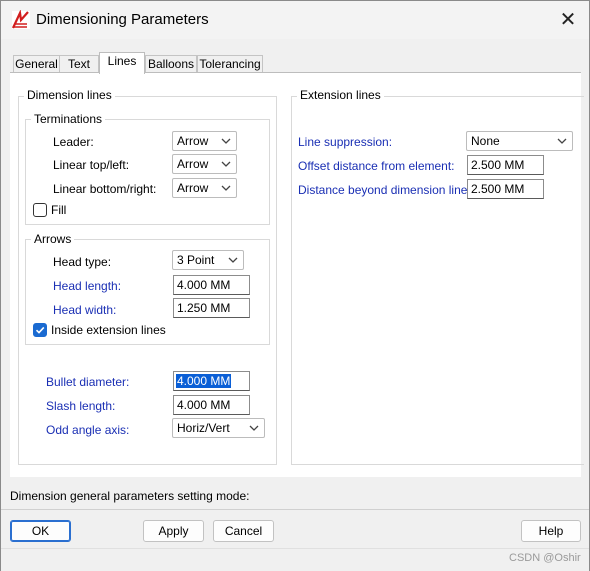 The height and width of the screenshot is (571, 590). What do you see at coordinates (40, 531) in the screenshot?
I see `ok-button: OK` at bounding box center [40, 531].